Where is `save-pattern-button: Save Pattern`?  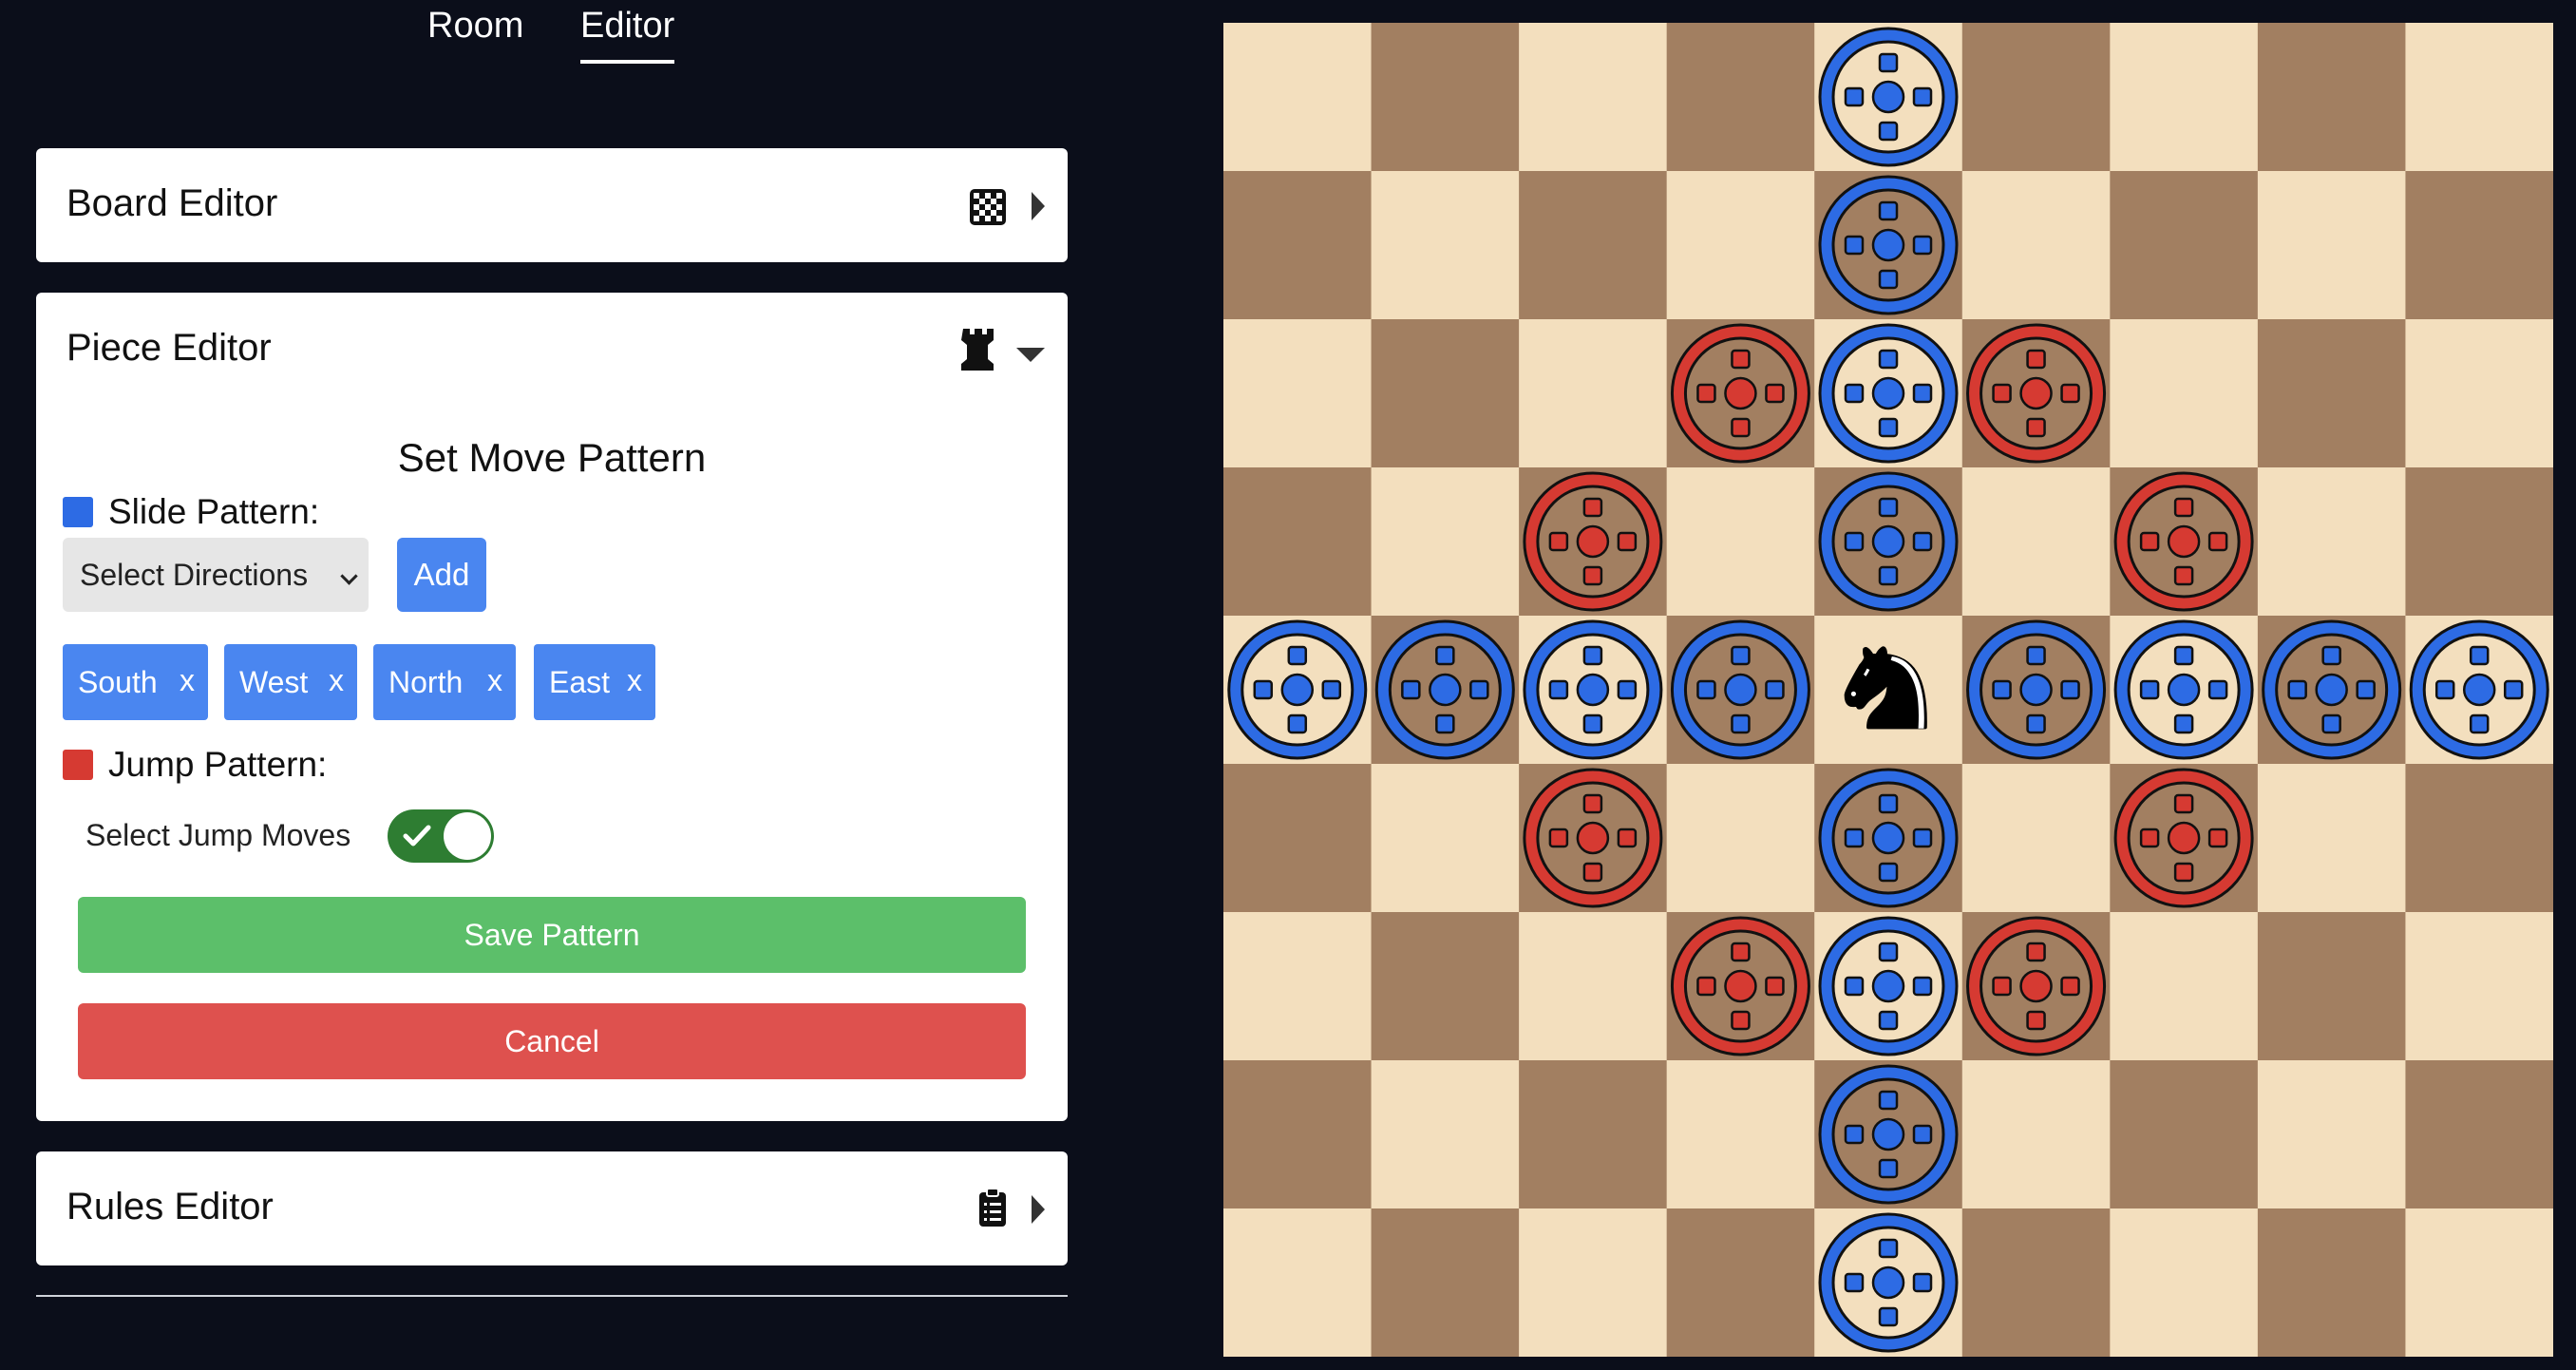 save-pattern-button: Save Pattern is located at coordinates (552, 935).